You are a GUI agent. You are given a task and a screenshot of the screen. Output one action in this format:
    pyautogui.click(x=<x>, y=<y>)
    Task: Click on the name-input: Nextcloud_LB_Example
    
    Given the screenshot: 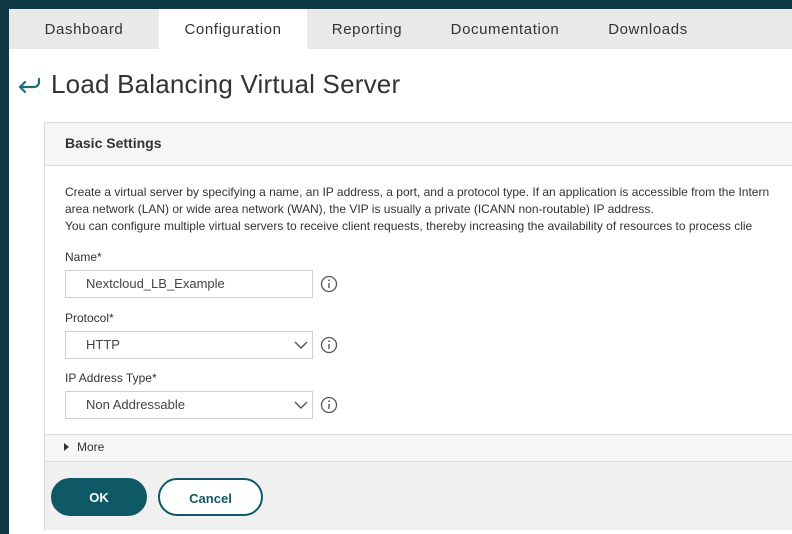 What is the action you would take?
    pyautogui.click(x=189, y=284)
    